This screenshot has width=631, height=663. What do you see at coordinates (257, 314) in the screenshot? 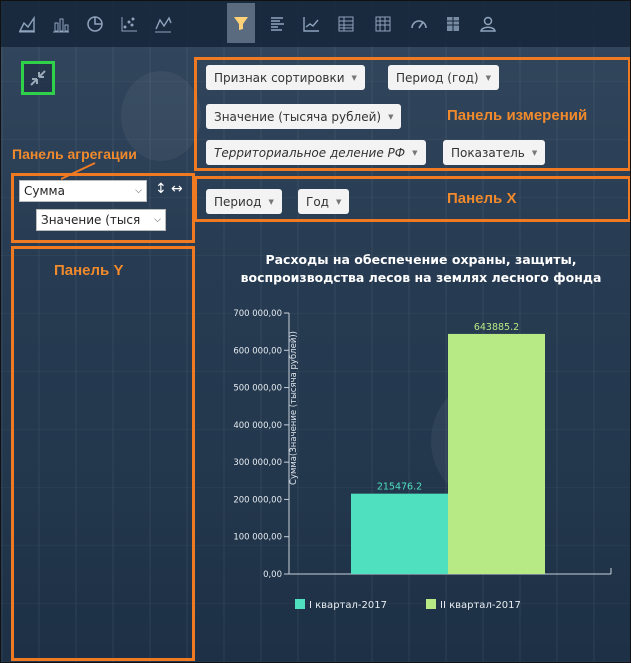
I see `y-tick-label: 700 000,00` at bounding box center [257, 314].